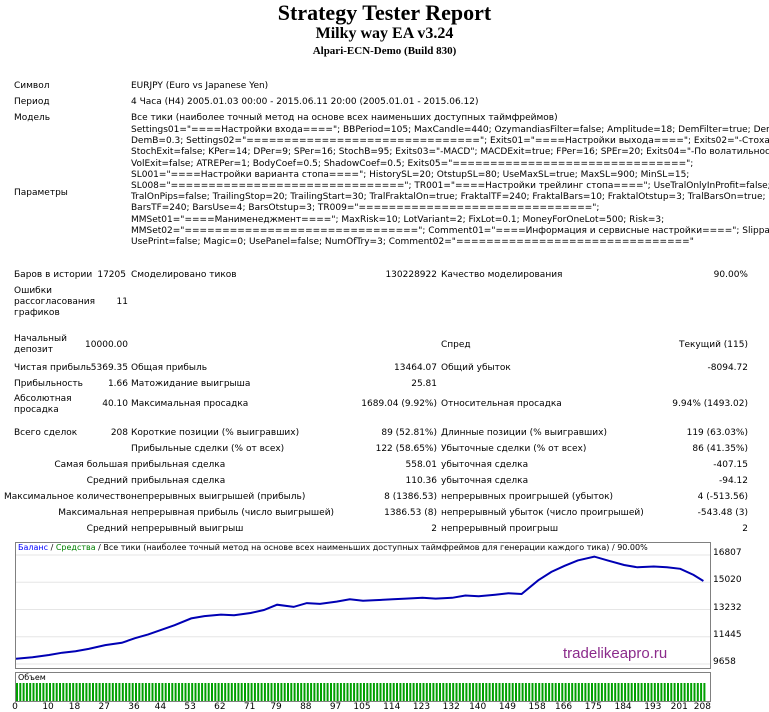 This screenshot has height=712, width=769. Describe the element at coordinates (524, 433) in the screenshot. I see `long-positions-label: Длинные позиции (% выигравших)` at that location.